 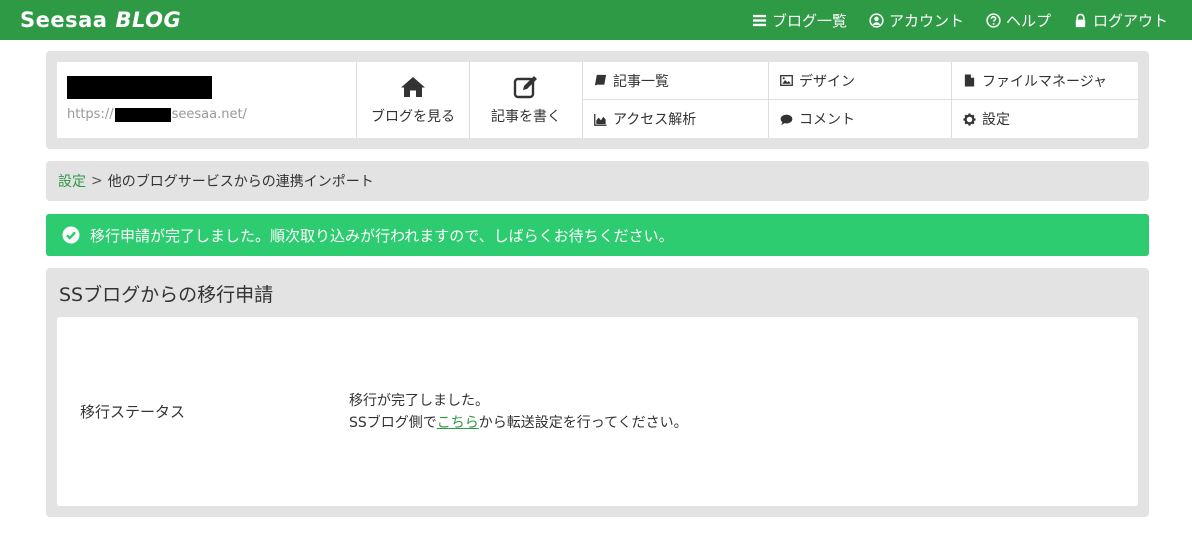 I want to click on menu-item-label: コメント, so click(x=827, y=120).